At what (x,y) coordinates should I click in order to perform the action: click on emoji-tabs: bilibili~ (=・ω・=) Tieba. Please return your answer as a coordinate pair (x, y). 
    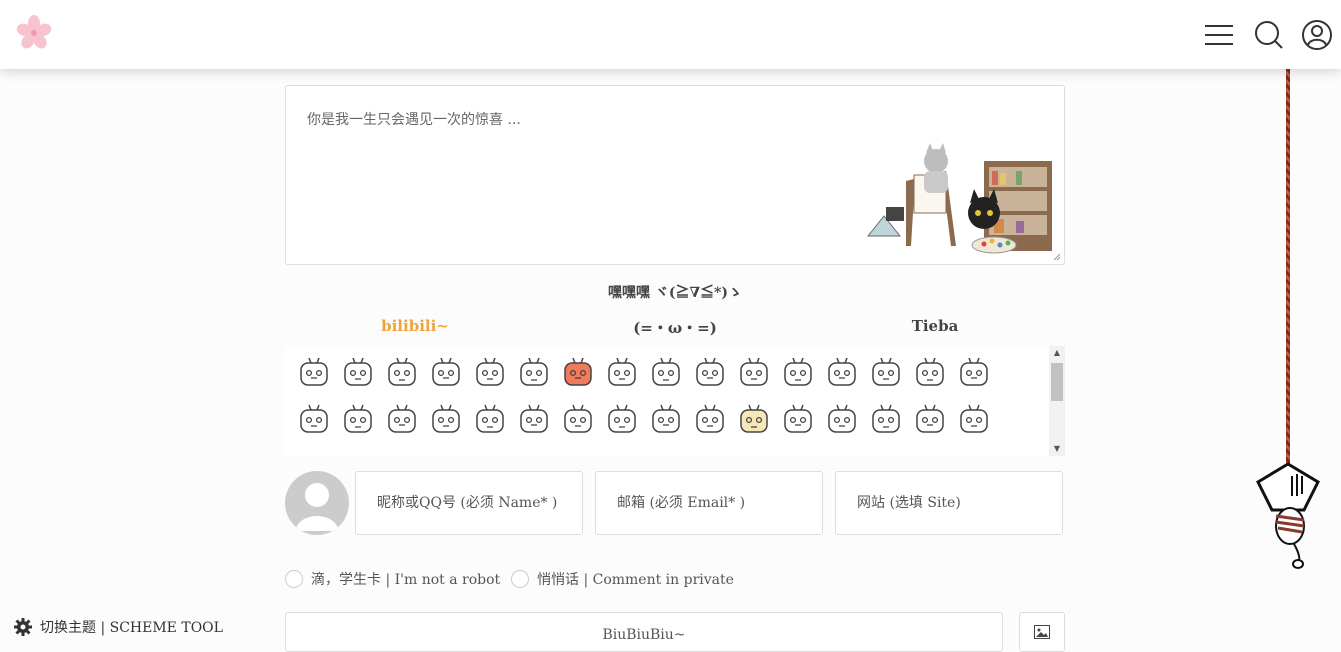
    Looking at the image, I should click on (675, 327).